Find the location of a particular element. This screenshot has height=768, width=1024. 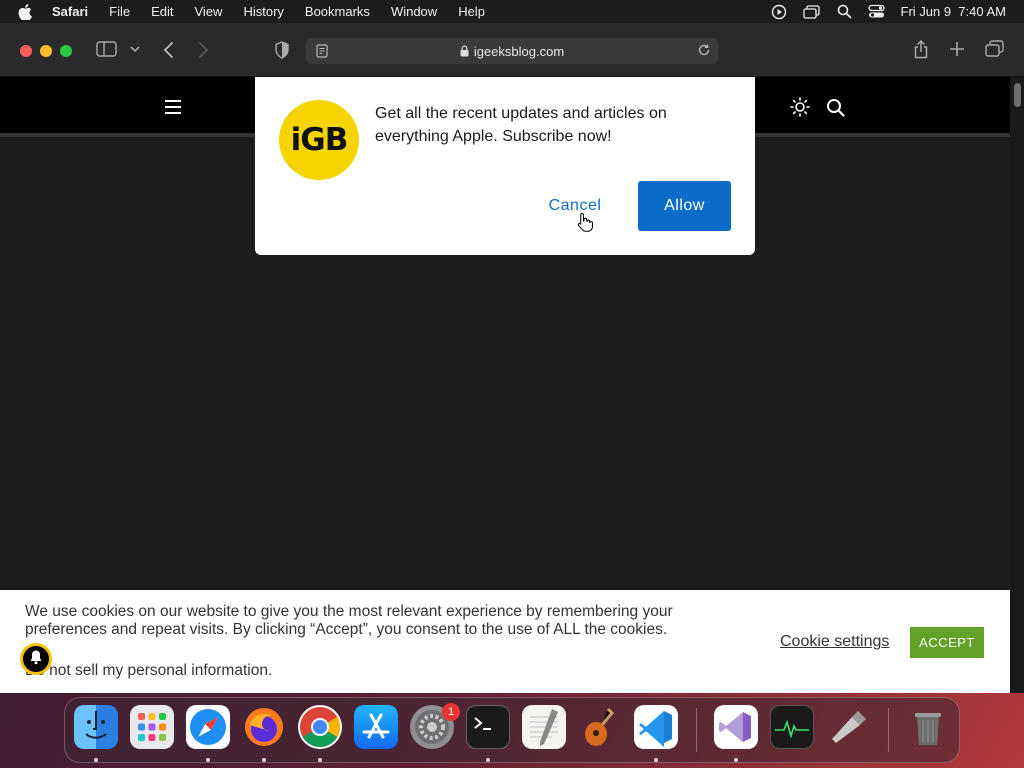

cancel-button: Cancel is located at coordinates (575, 206).